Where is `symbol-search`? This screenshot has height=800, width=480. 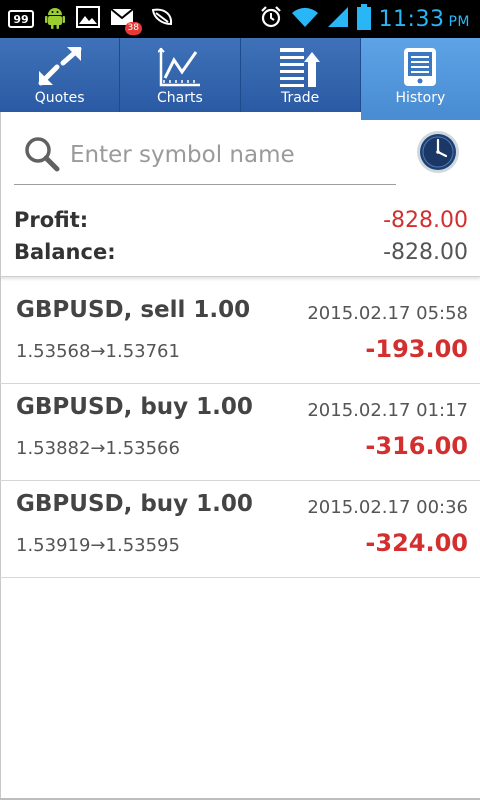
symbol-search is located at coordinates (205, 155).